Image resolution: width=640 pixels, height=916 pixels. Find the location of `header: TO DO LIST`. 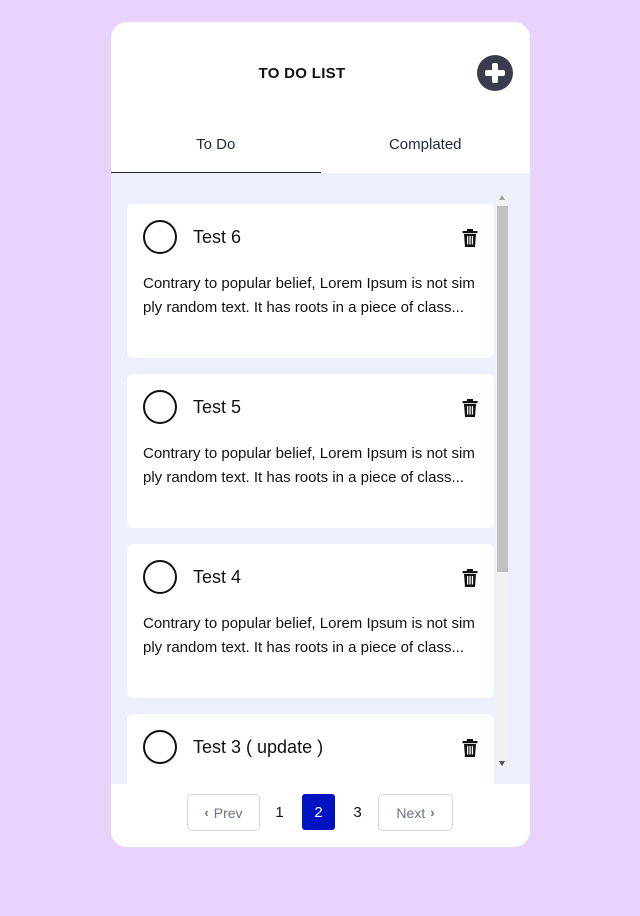

header: TO DO LIST is located at coordinates (320, 72).